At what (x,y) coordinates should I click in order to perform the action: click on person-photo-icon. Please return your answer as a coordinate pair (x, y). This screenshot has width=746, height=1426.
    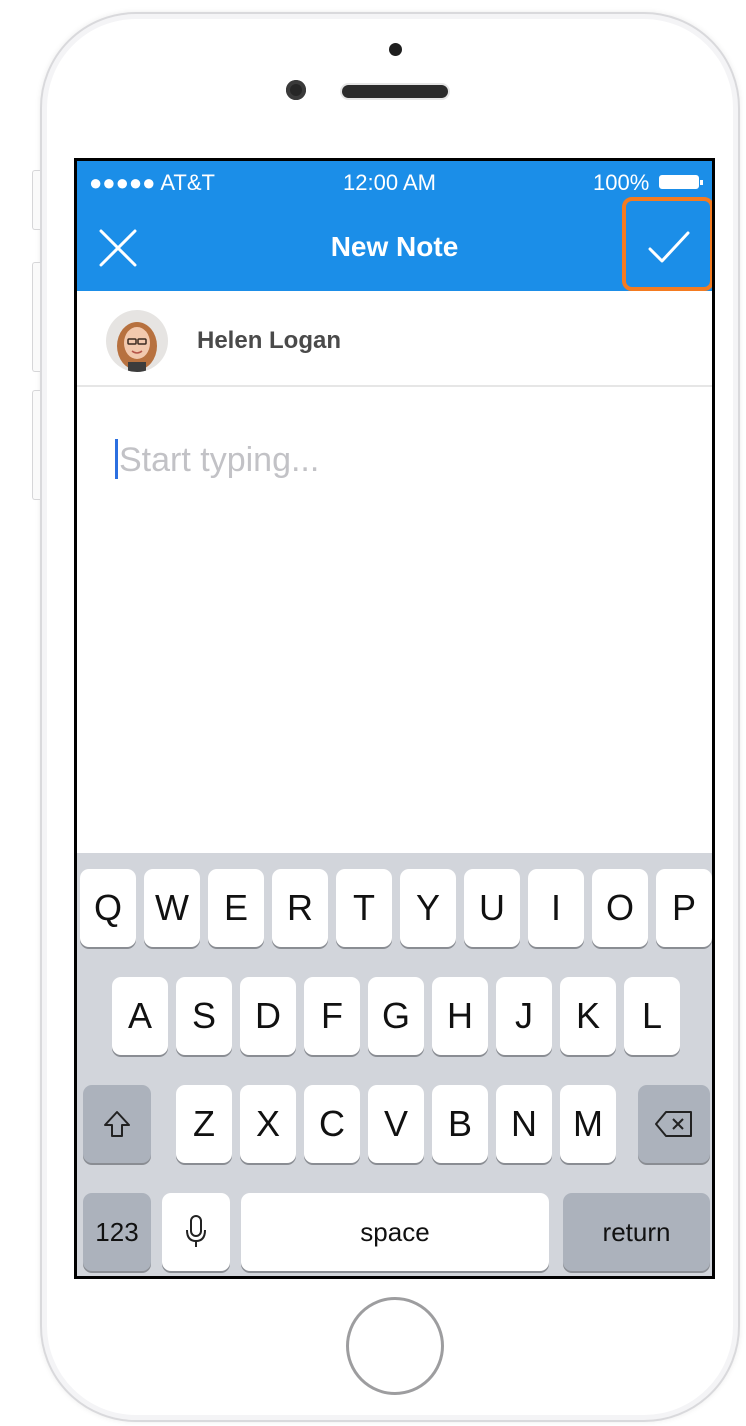
    Looking at the image, I should click on (137, 347).